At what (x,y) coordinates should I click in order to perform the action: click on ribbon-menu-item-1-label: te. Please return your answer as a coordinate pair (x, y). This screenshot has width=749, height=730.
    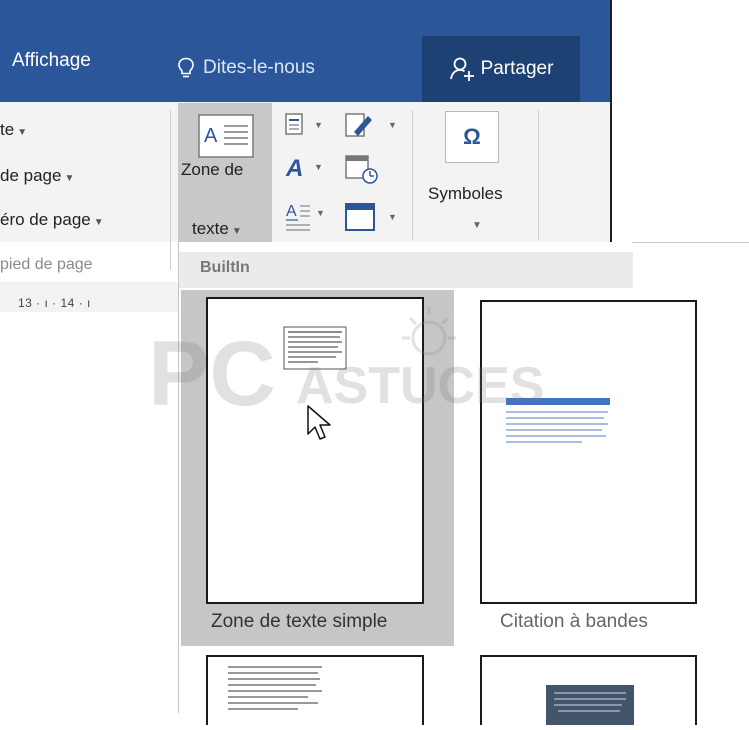
    Looking at the image, I should click on (7, 129).